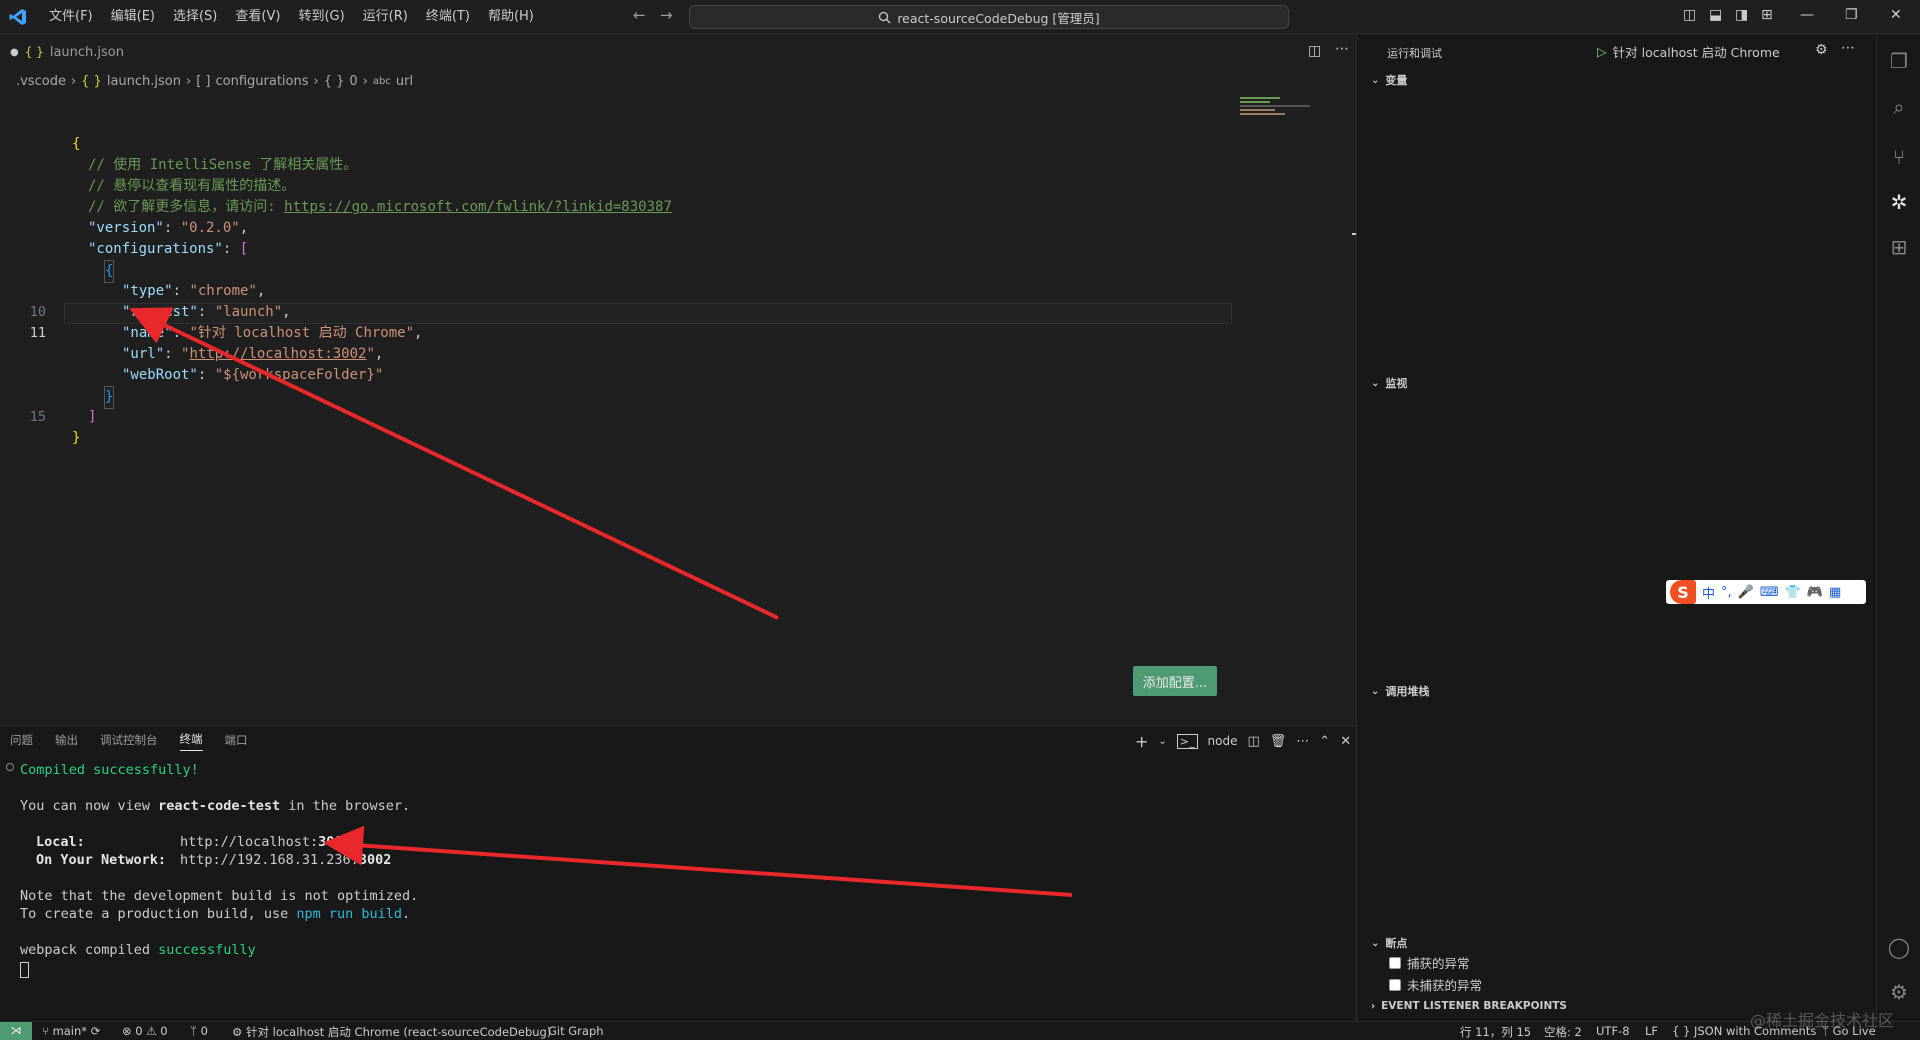 The height and width of the screenshot is (1040, 1920). Describe the element at coordinates (1822, 1020) in the screenshot. I see `watermark: @稀土掘金技术社区` at that location.